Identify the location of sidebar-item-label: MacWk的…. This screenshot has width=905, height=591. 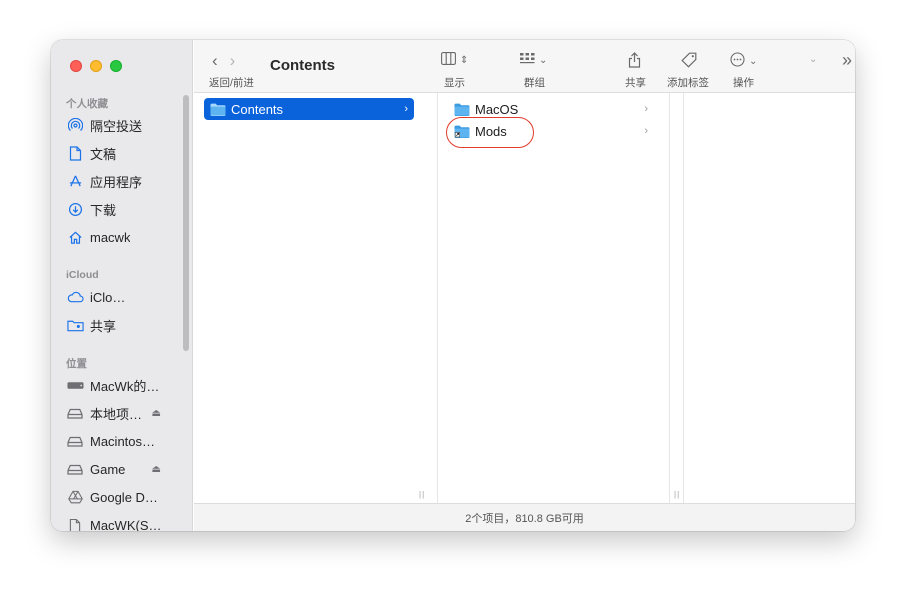
(125, 386).